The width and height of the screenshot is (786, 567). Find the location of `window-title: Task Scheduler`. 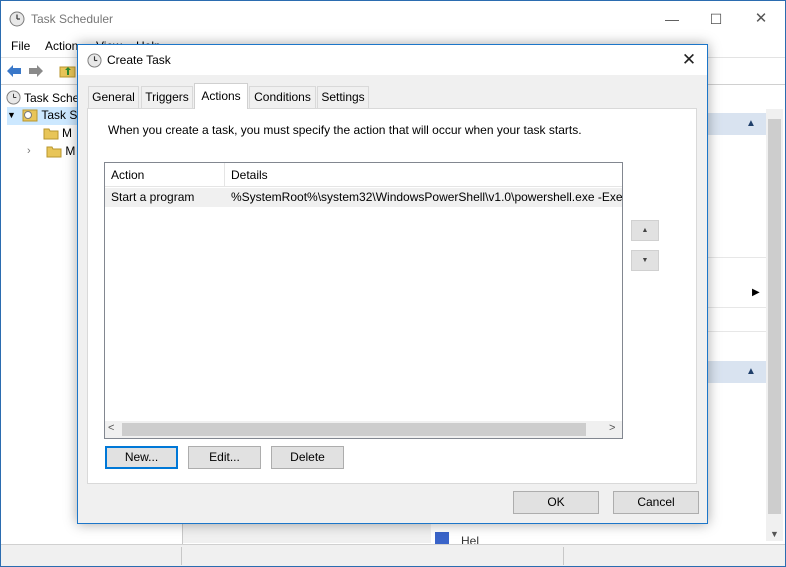

window-title: Task Scheduler is located at coordinates (72, 19).